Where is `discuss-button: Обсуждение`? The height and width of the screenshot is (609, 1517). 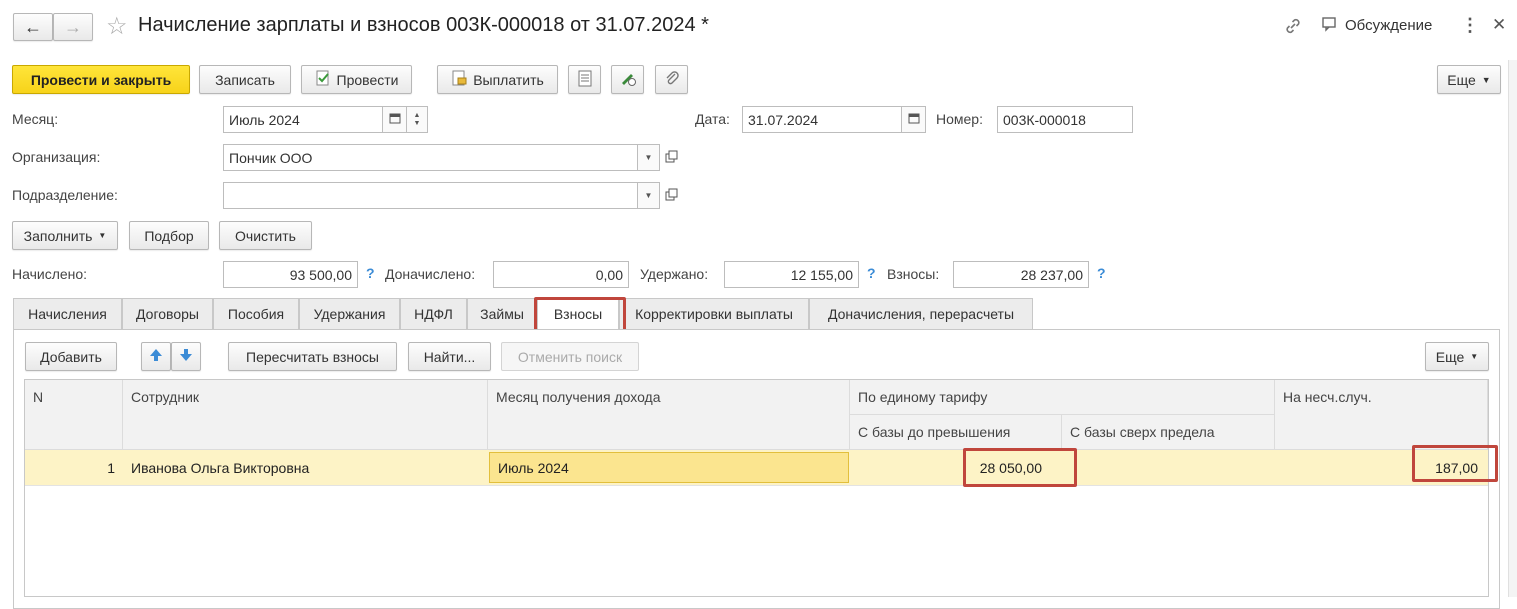
discuss-button: Обсуждение is located at coordinates (1376, 25).